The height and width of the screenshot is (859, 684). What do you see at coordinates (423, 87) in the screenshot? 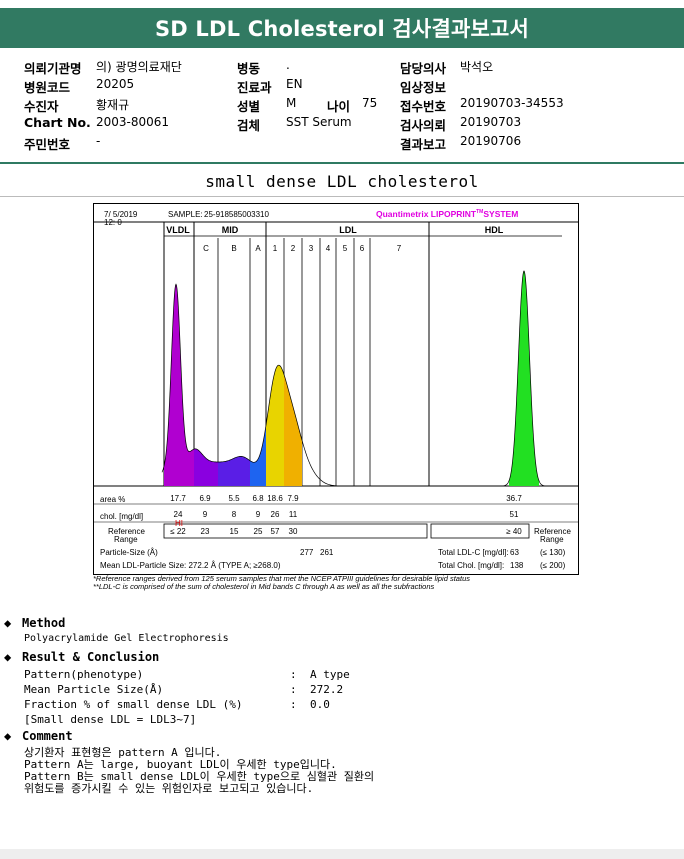
I see `clinical-label: 임상정보` at bounding box center [423, 87].